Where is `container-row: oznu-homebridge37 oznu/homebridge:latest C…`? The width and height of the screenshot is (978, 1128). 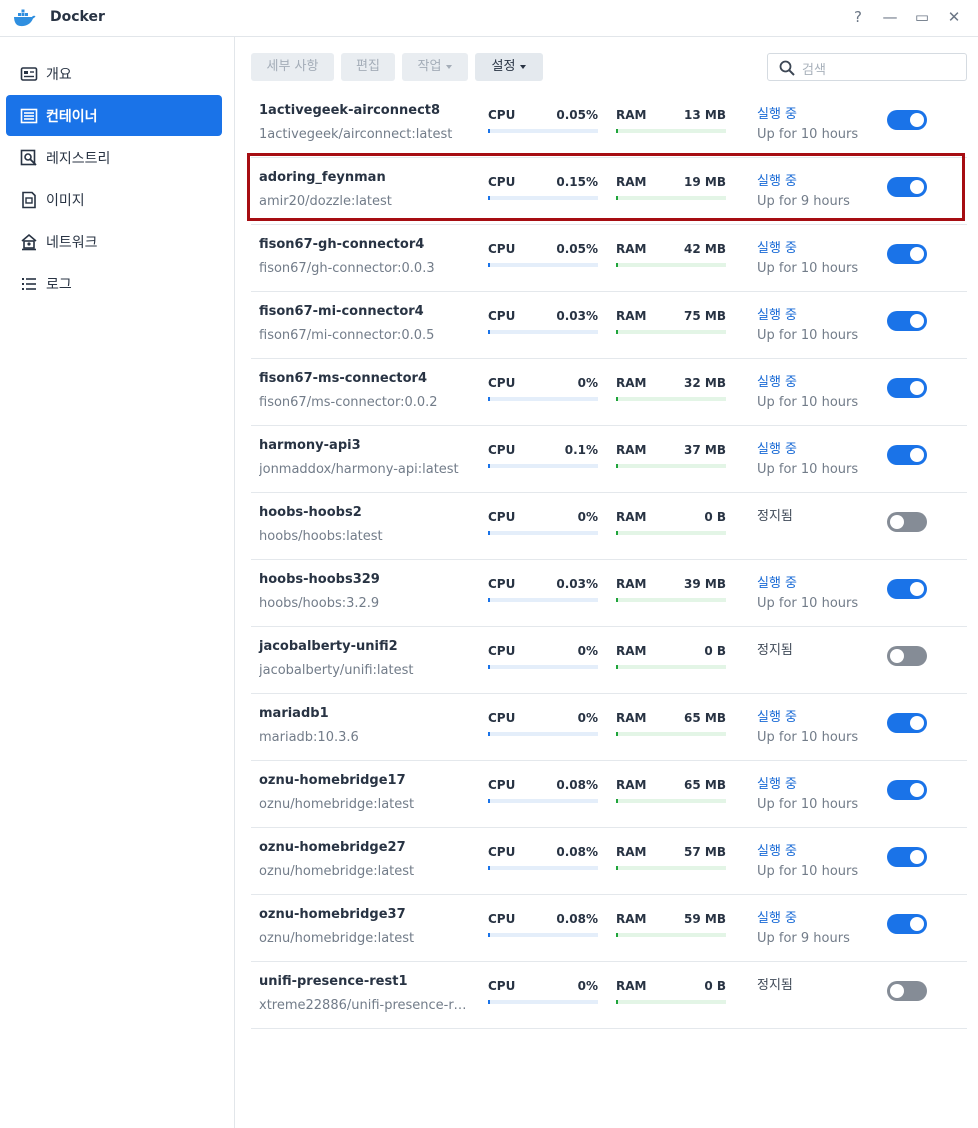
container-row: oznu-homebridge37 oznu/homebridge:latest C… is located at coordinates (609, 928).